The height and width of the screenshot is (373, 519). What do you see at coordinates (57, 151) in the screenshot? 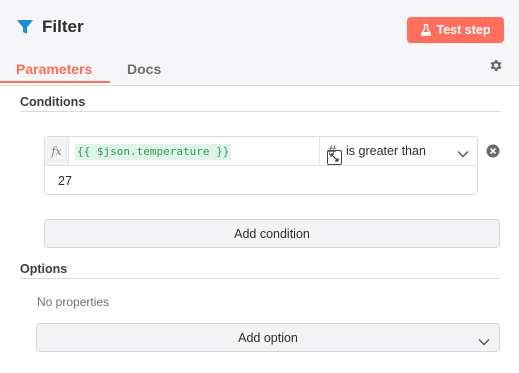
I see `expression-mode-icon: fx` at bounding box center [57, 151].